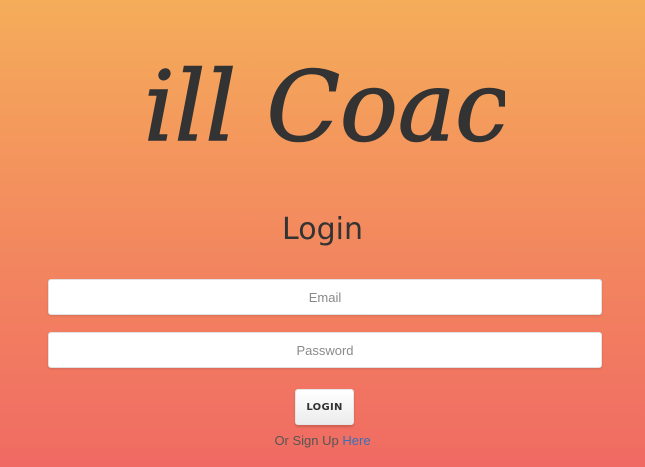  Describe the element at coordinates (306, 440) in the screenshot. I see `signup-prefix: Or Sign Up` at that location.